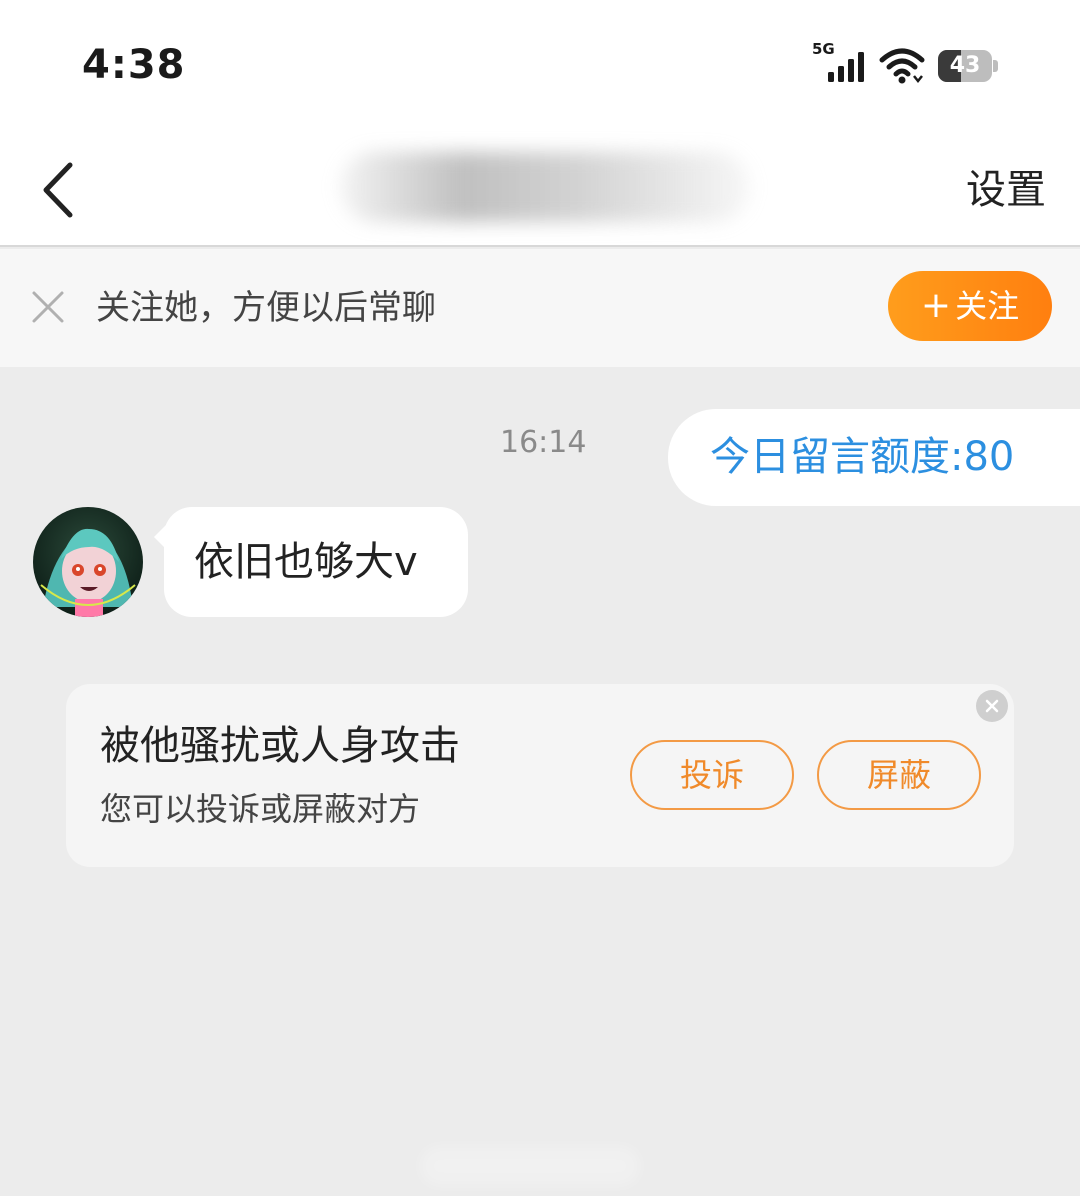  Describe the element at coordinates (311, 562) in the screenshot. I see `received-message-bubble: 依旧也够大v` at that location.